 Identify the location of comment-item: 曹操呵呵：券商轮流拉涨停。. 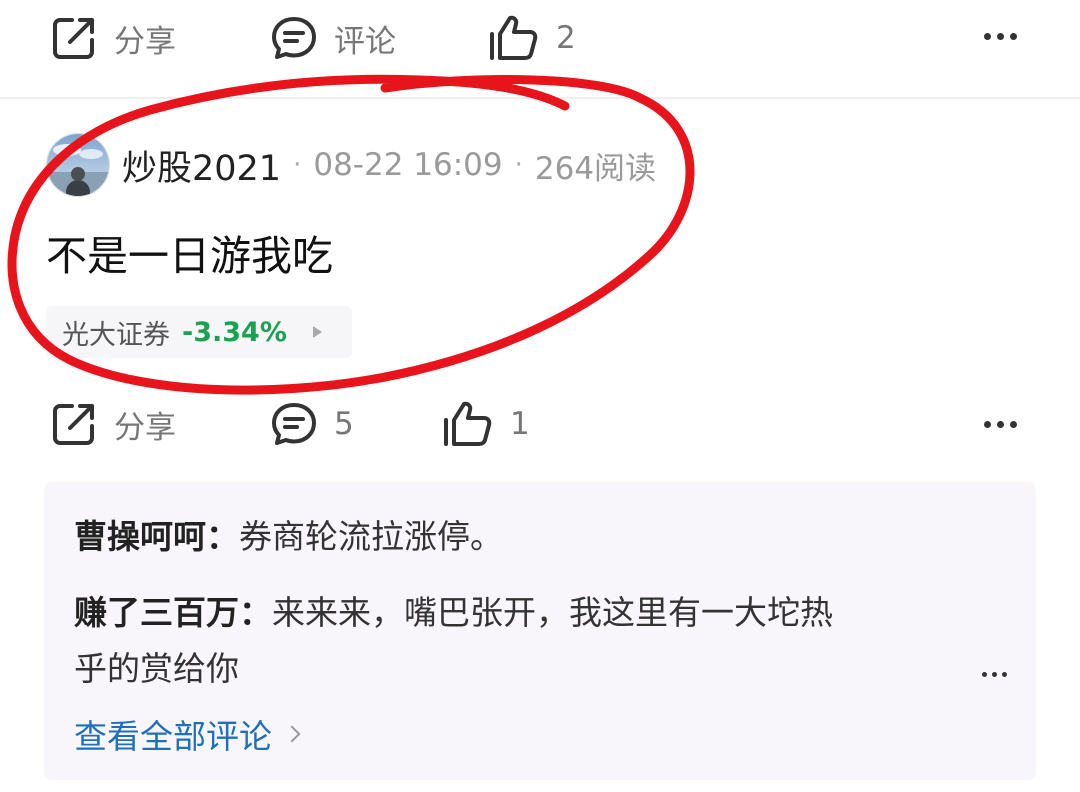
(288, 534).